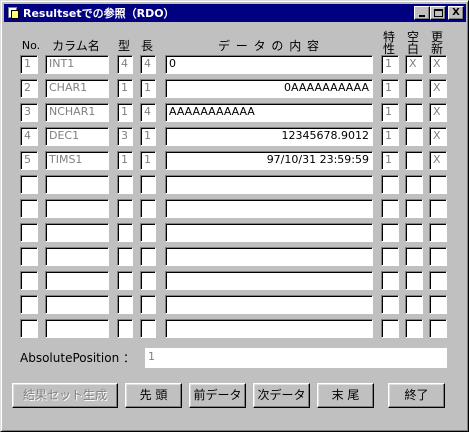  What do you see at coordinates (269, 64) in the screenshot?
I see `data-content-input: 0` at bounding box center [269, 64].